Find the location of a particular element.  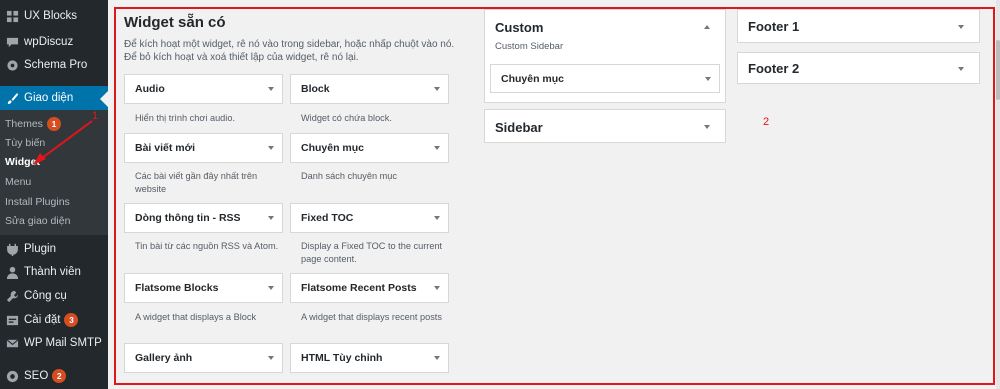

menu-cai-dat: Cài đặt 3 is located at coordinates (54, 320).